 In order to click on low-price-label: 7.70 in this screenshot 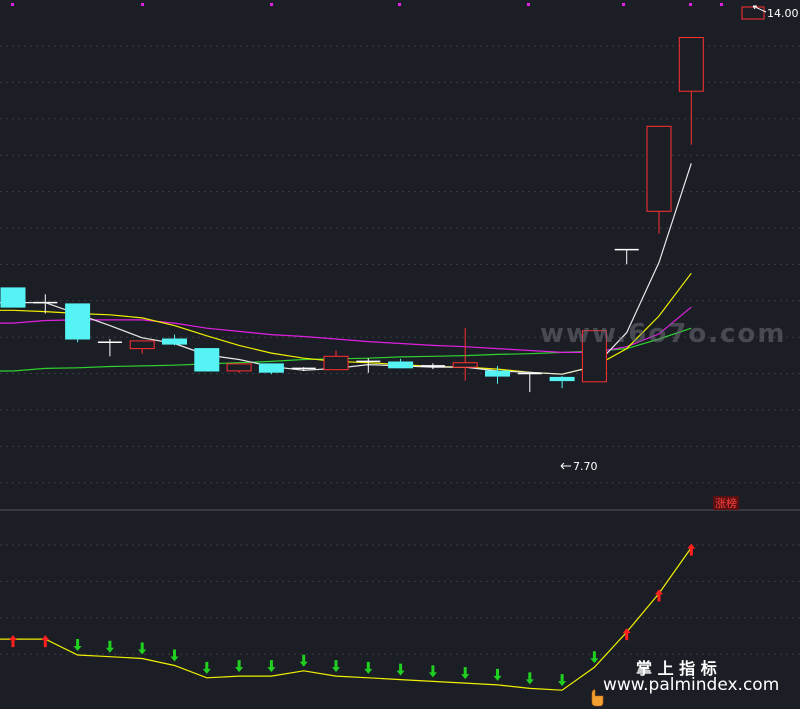, I will do `click(585, 466)`.